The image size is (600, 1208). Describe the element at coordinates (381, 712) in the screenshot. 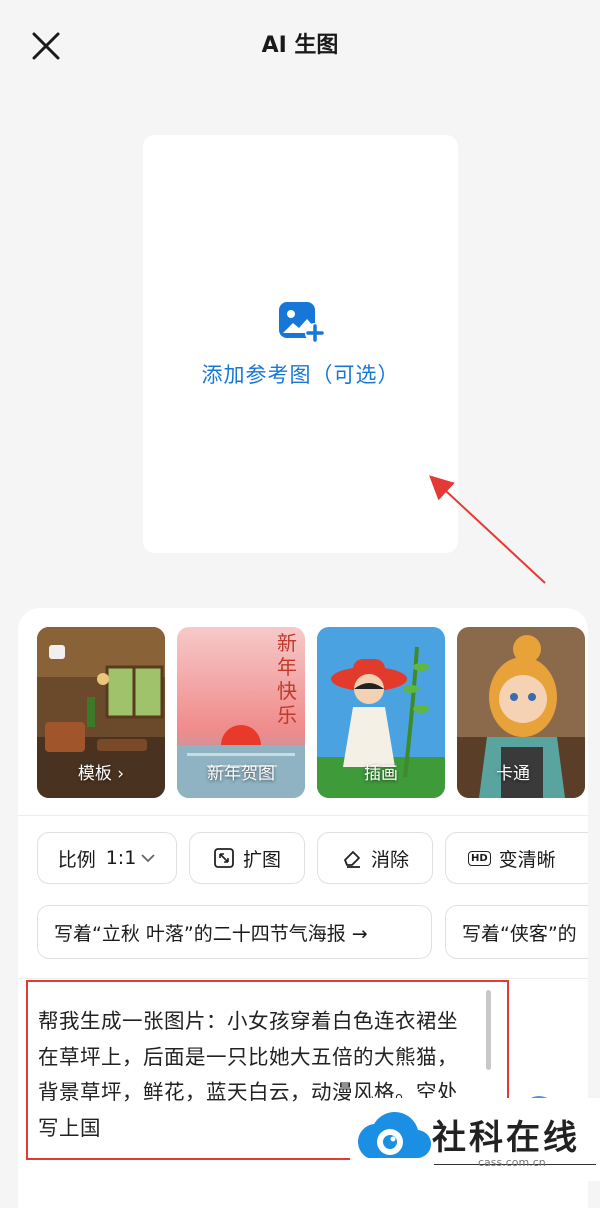

I see `template-card-illustration: 插画` at that location.